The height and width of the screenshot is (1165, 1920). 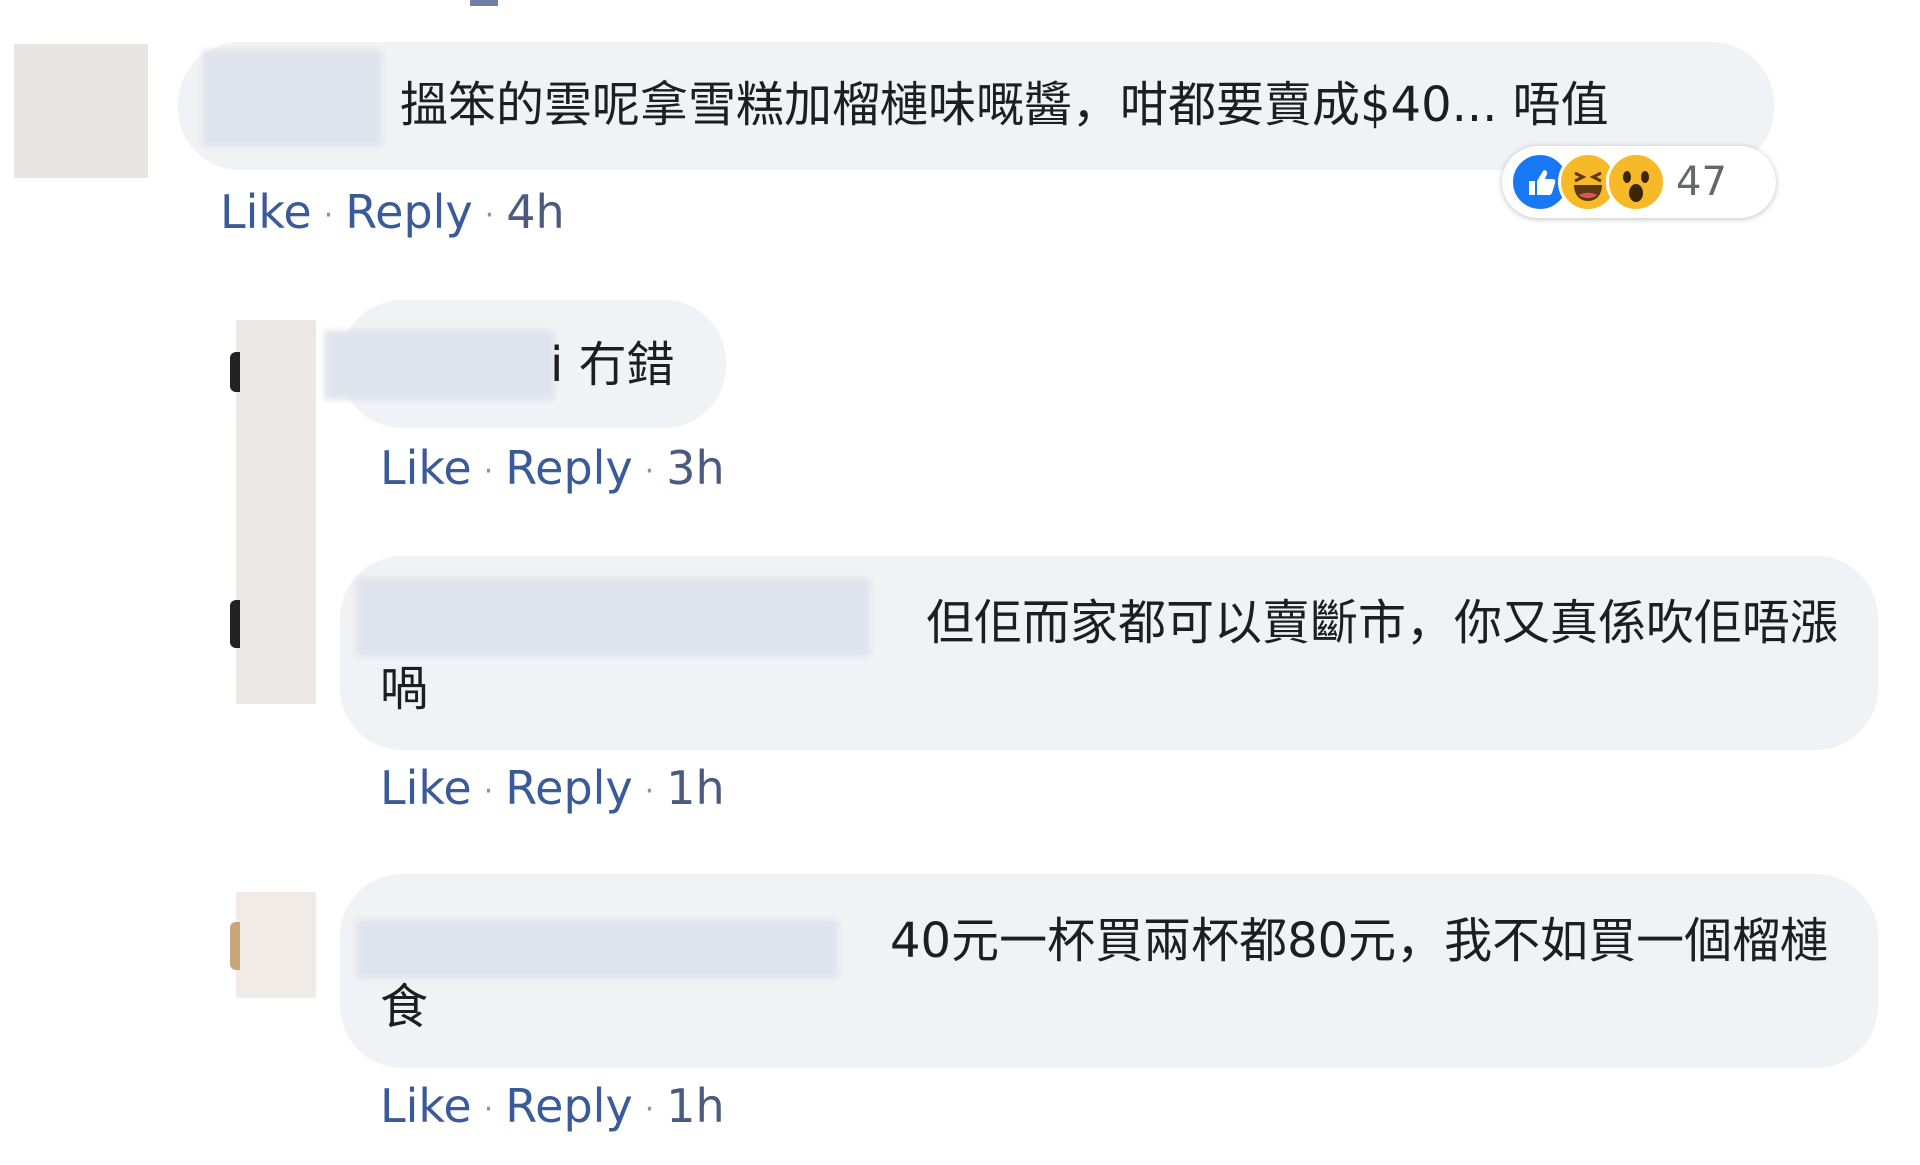 What do you see at coordinates (535, 212) in the screenshot?
I see `timestamp: 4h` at bounding box center [535, 212].